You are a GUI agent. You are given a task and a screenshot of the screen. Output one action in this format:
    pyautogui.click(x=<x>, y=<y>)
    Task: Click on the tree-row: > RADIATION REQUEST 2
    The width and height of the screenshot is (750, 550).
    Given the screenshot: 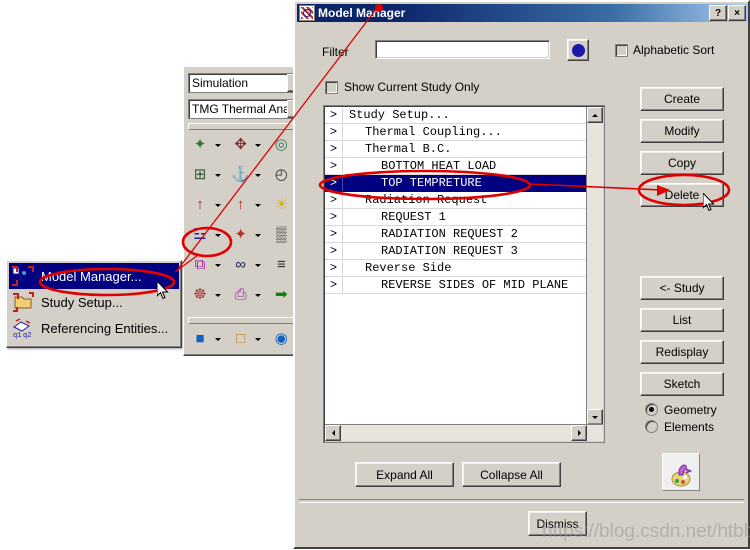 What is the action you would take?
    pyautogui.click(x=456, y=234)
    